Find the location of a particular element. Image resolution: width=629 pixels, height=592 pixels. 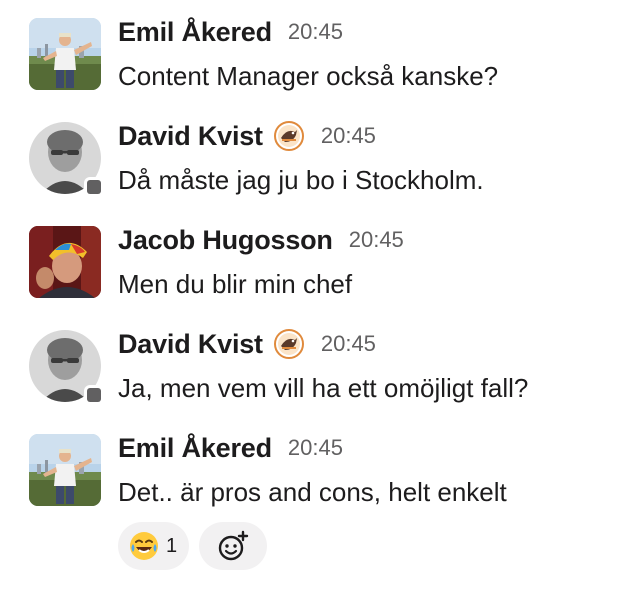

message-text: Då måste jag ju bo i Stockholm. is located at coordinates (301, 180).